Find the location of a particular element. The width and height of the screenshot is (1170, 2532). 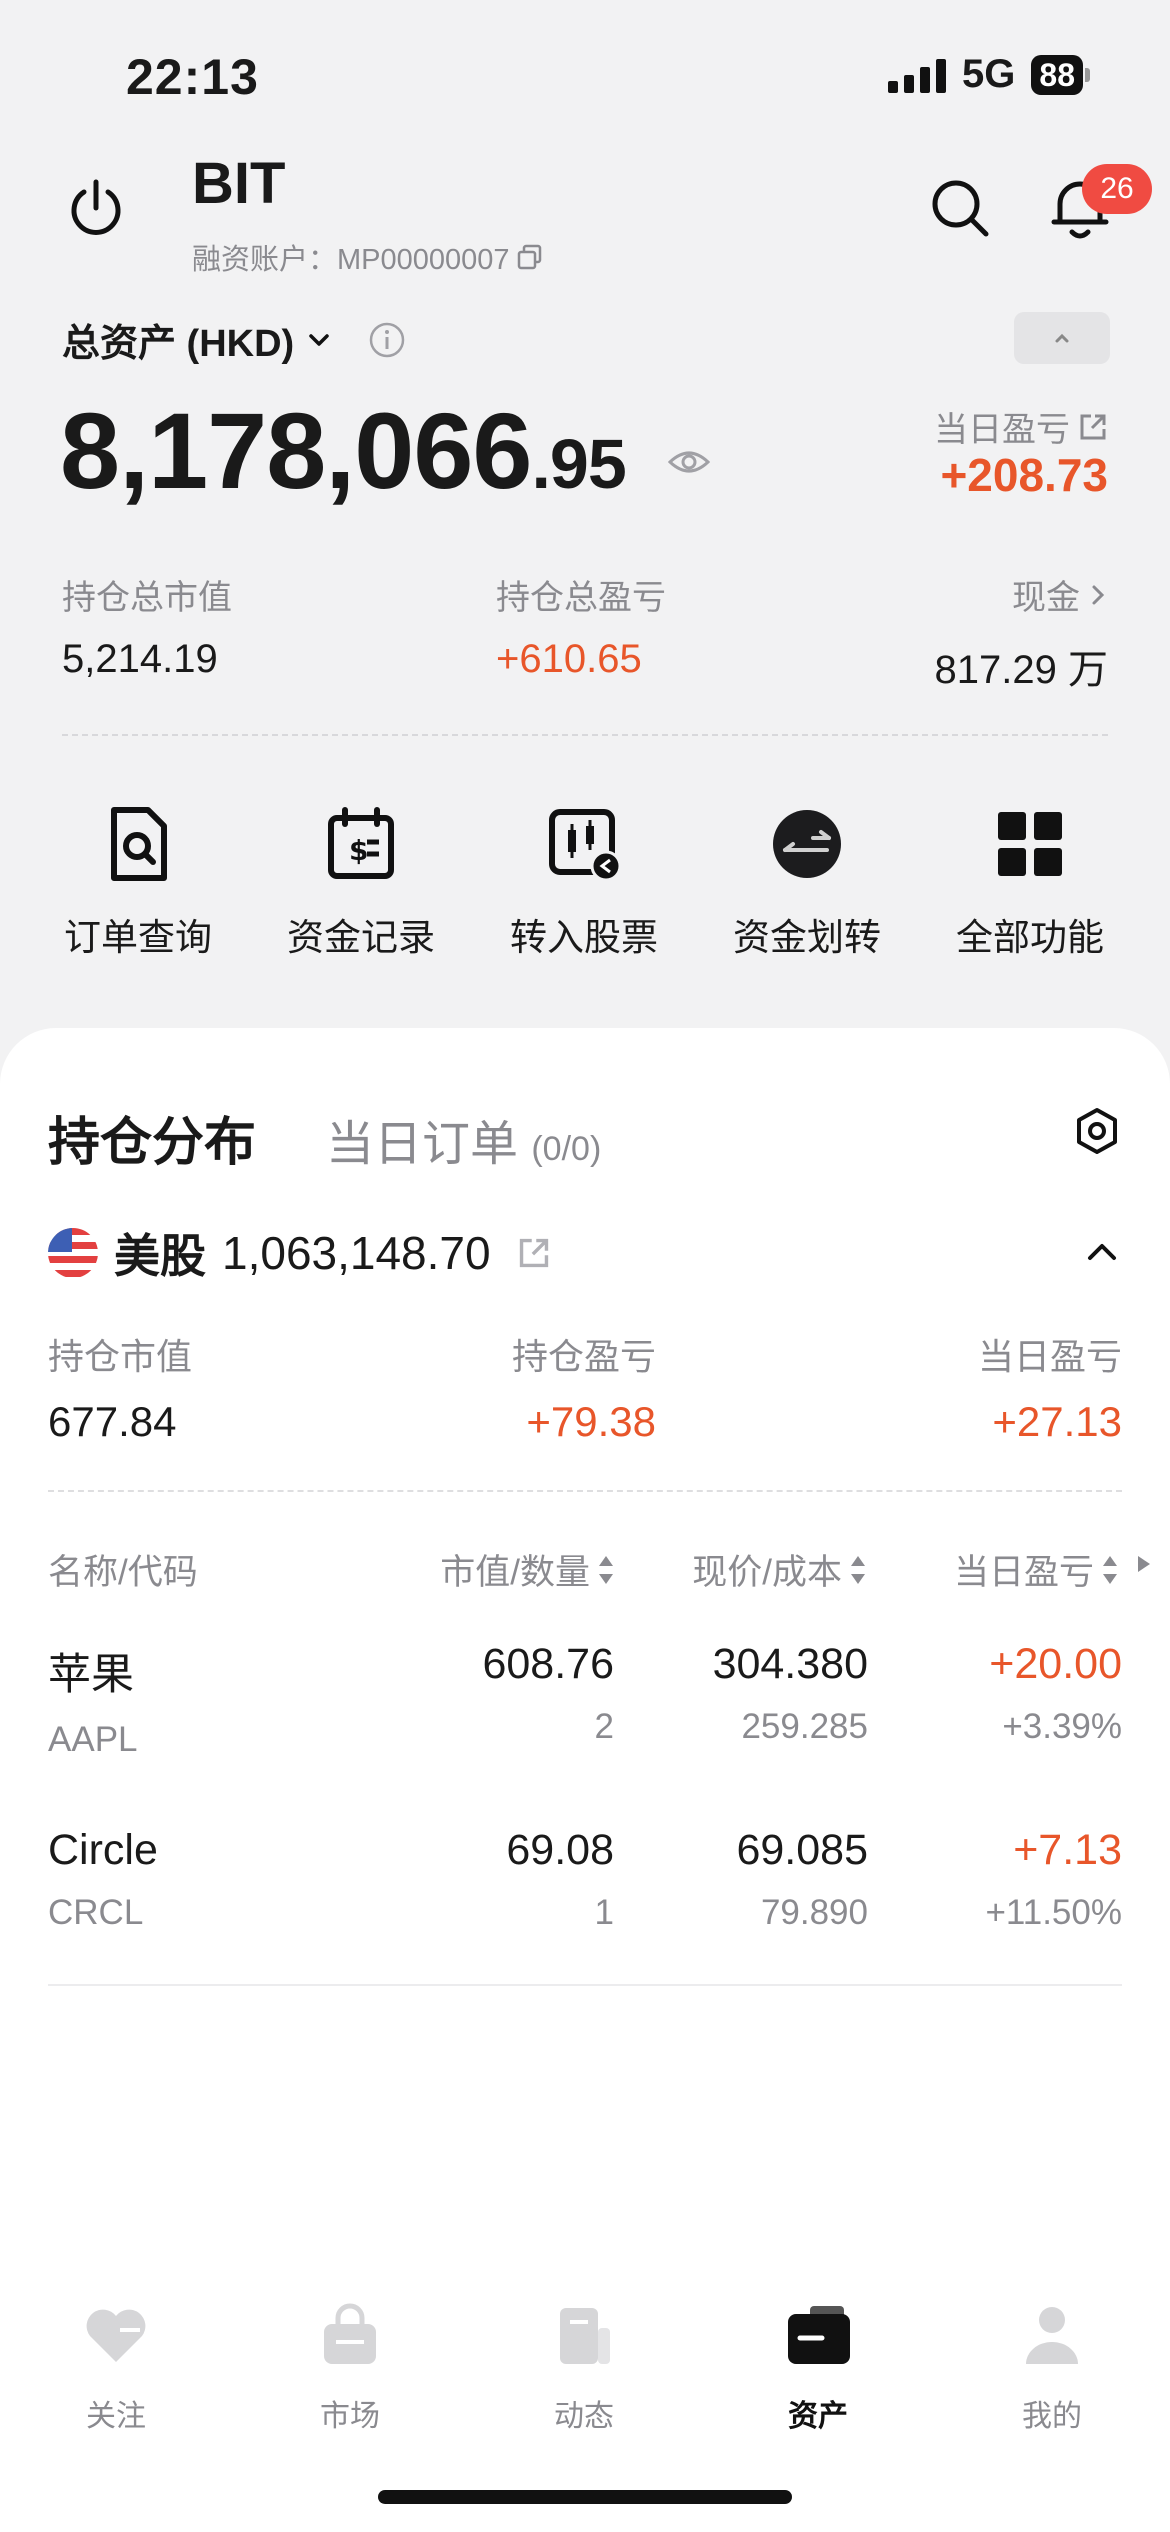

holding-value-stat: 持仓市值 677.84 is located at coordinates (120, 1387).